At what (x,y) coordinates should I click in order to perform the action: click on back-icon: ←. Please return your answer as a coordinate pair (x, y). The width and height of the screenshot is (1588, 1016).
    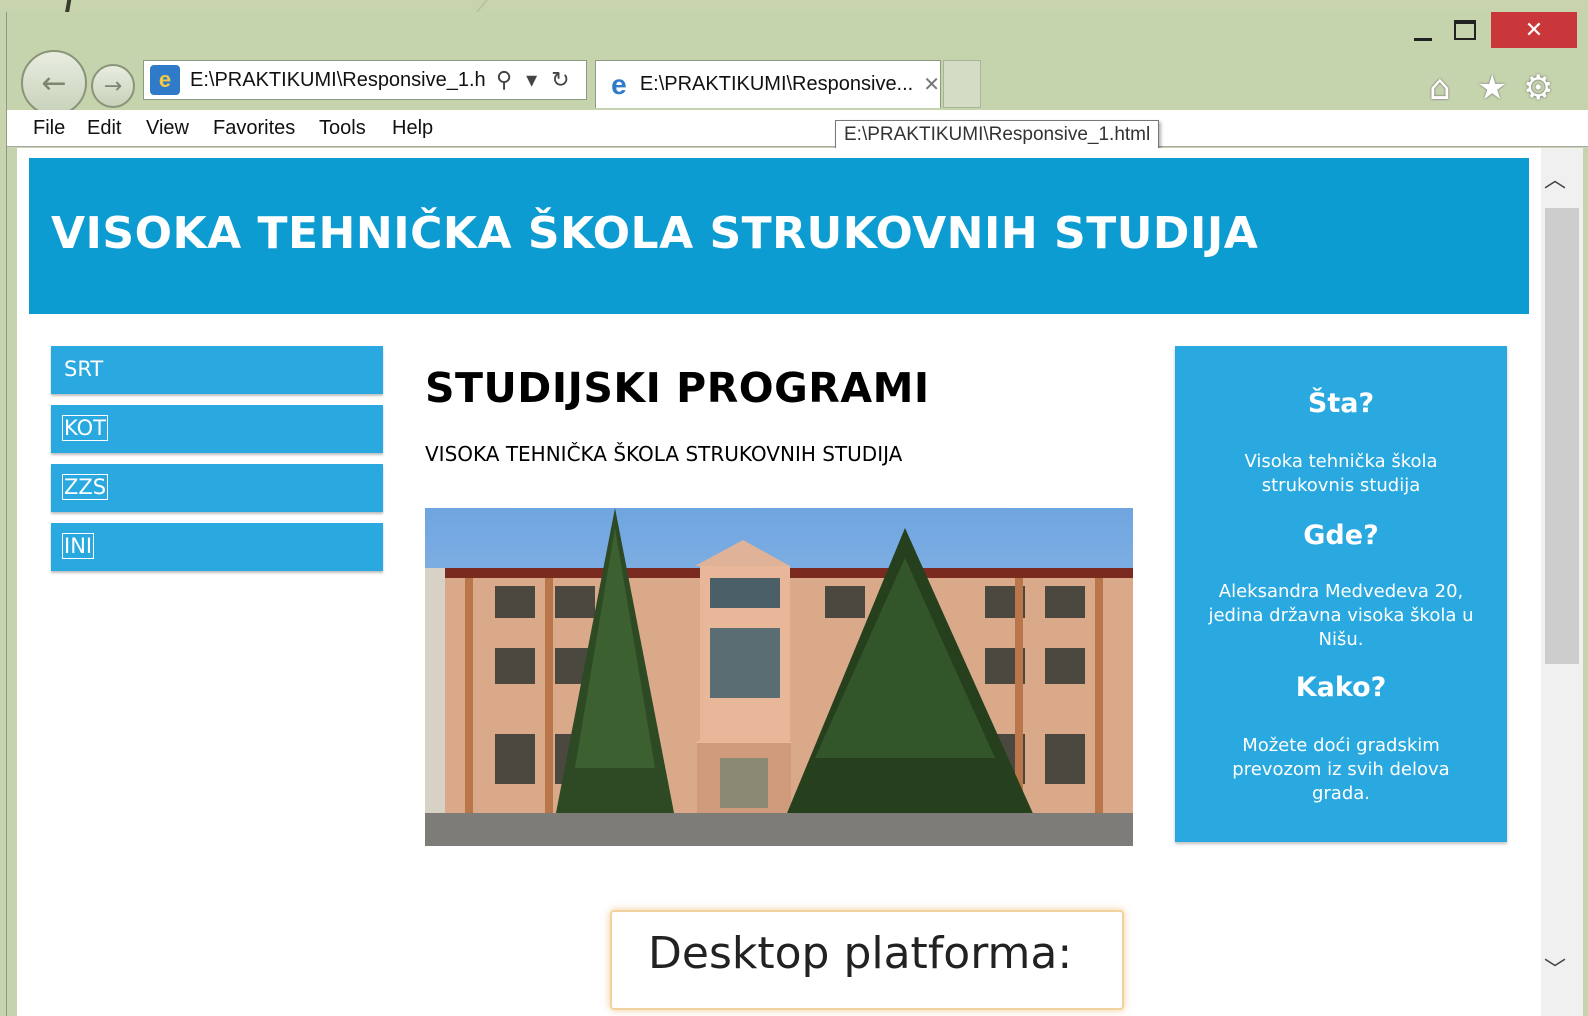
    Looking at the image, I should click on (54, 83).